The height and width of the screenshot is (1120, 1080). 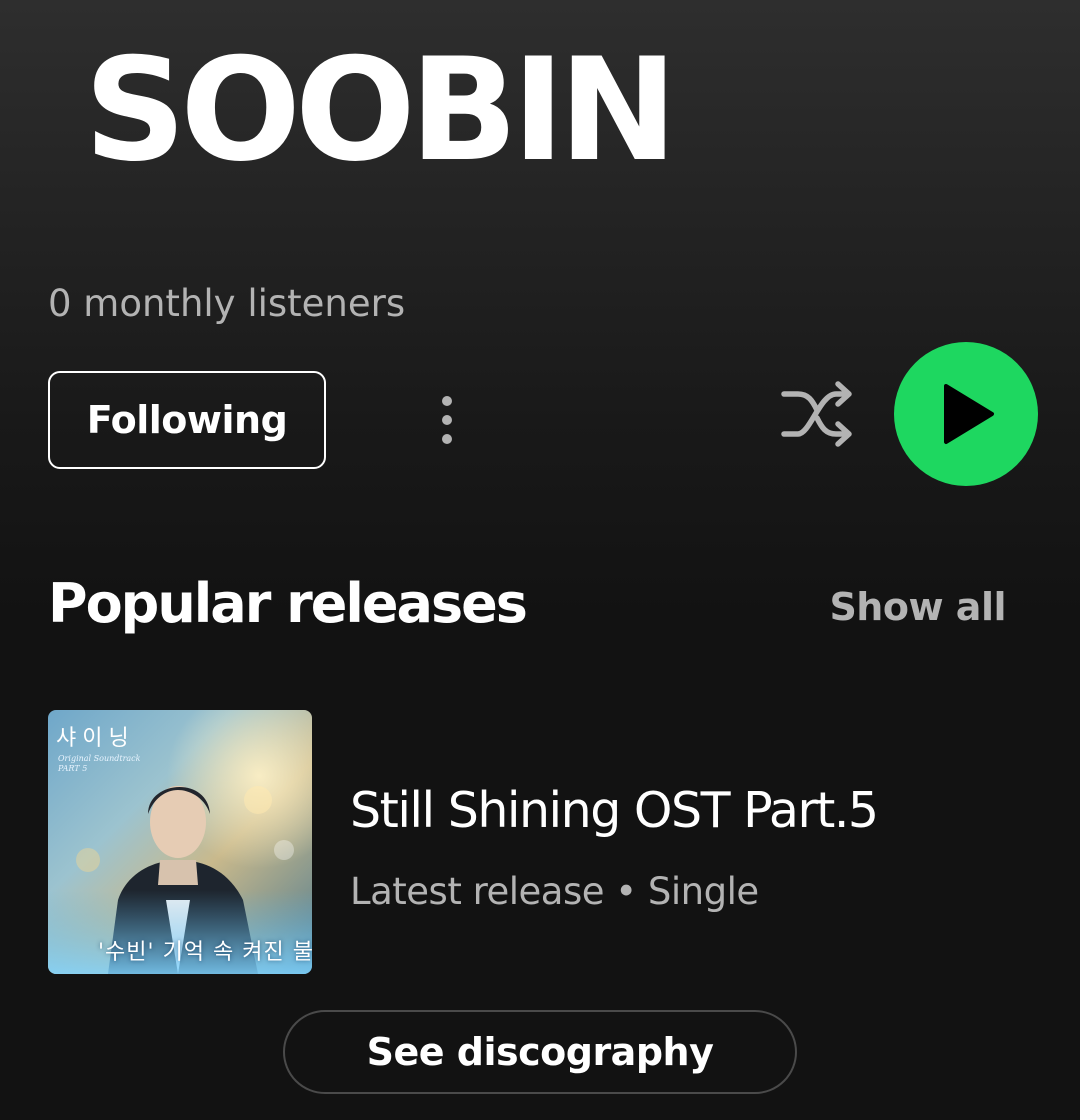 I want to click on see-discography-button: See discography, so click(x=540, y=1052).